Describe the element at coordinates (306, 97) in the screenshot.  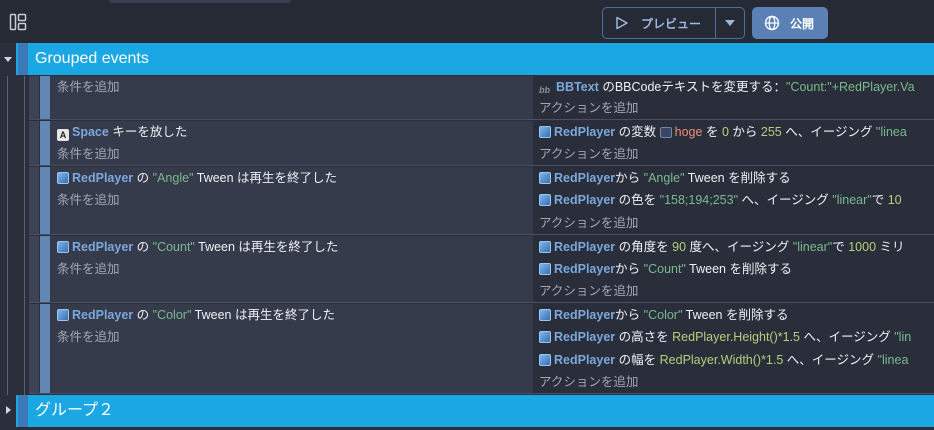
I see `conditions-panel` at that location.